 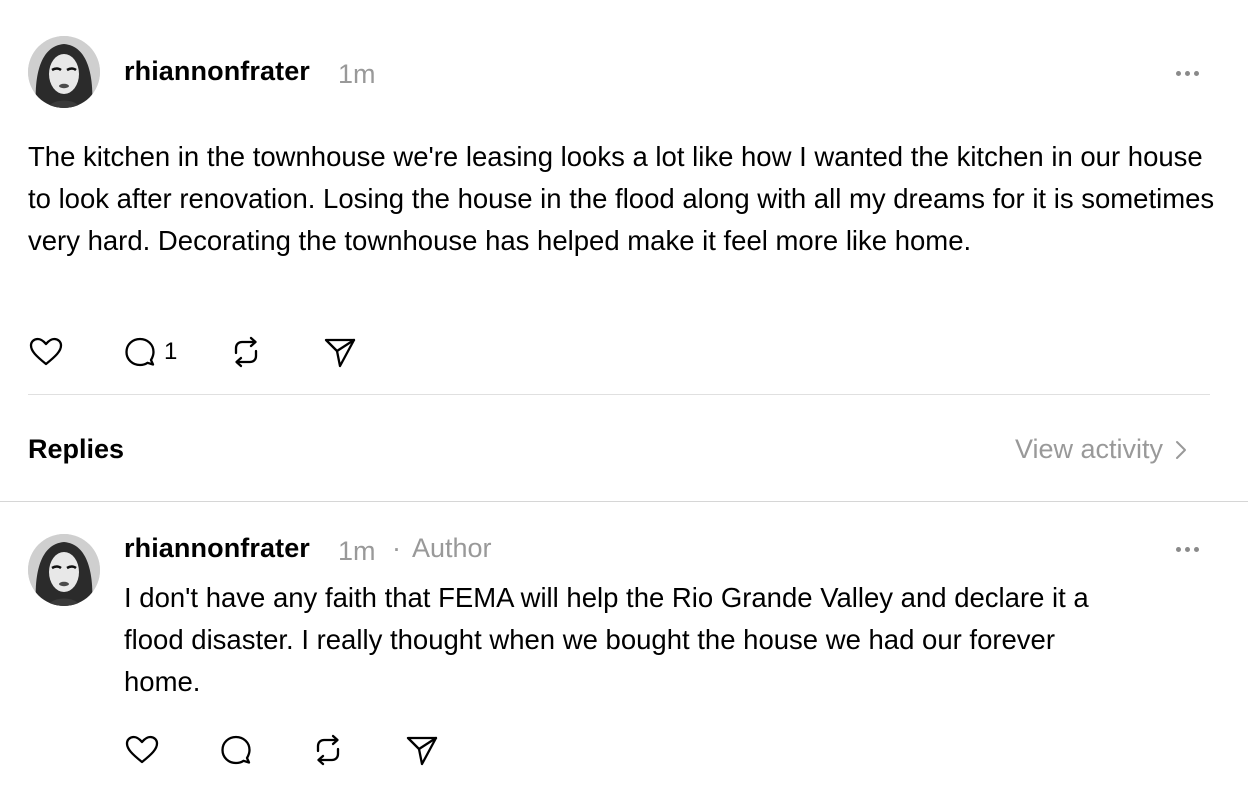 What do you see at coordinates (217, 71) in the screenshot?
I see `post-username: rhiannonfrater` at bounding box center [217, 71].